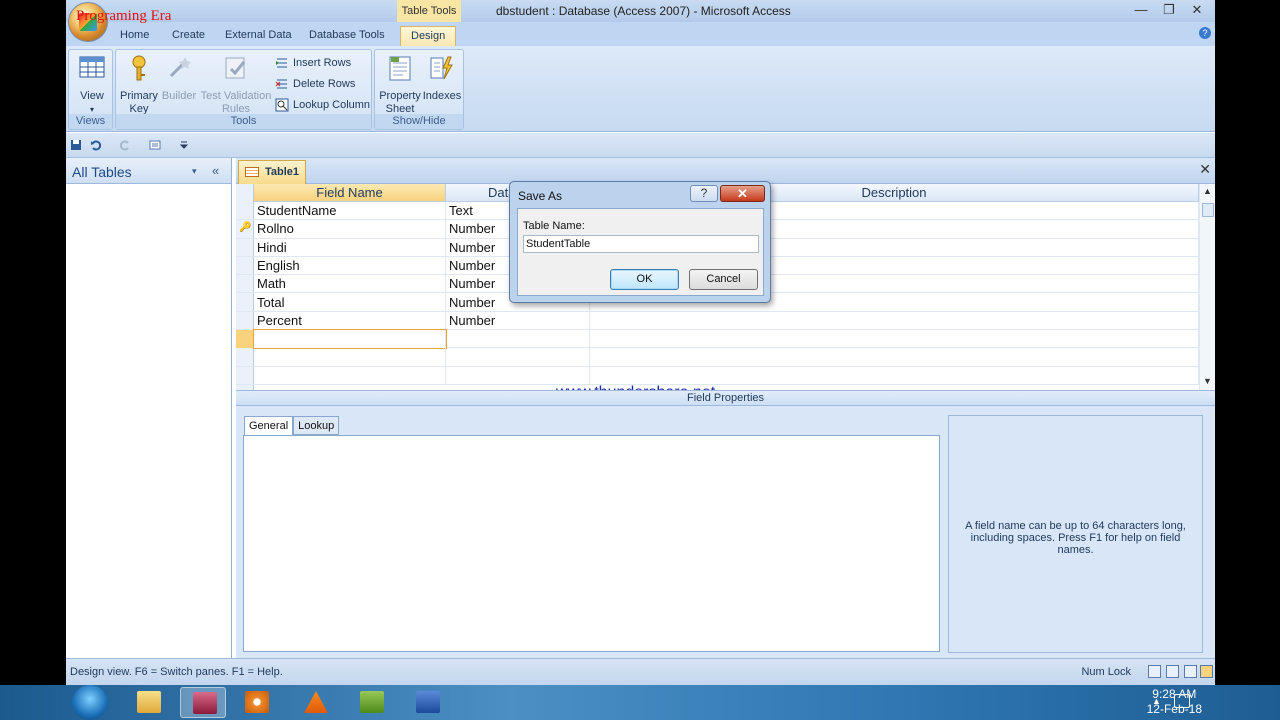 The width and height of the screenshot is (1280, 720). Describe the element at coordinates (282, 105) in the screenshot. I see `lookup-column-icon` at that location.